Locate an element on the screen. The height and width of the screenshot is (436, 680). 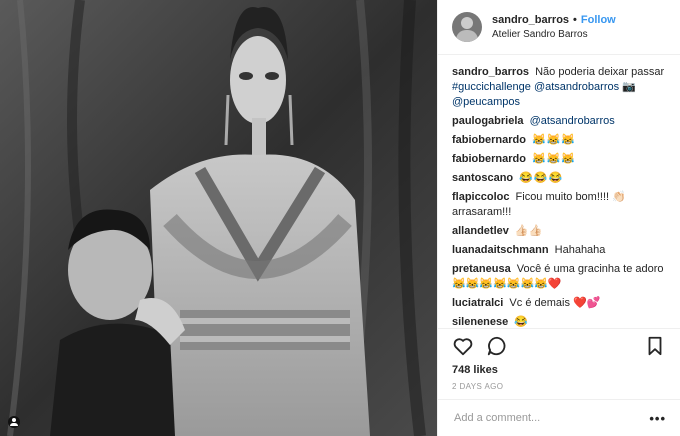
add-comment-bar: ••• is located at coordinates (559, 418).